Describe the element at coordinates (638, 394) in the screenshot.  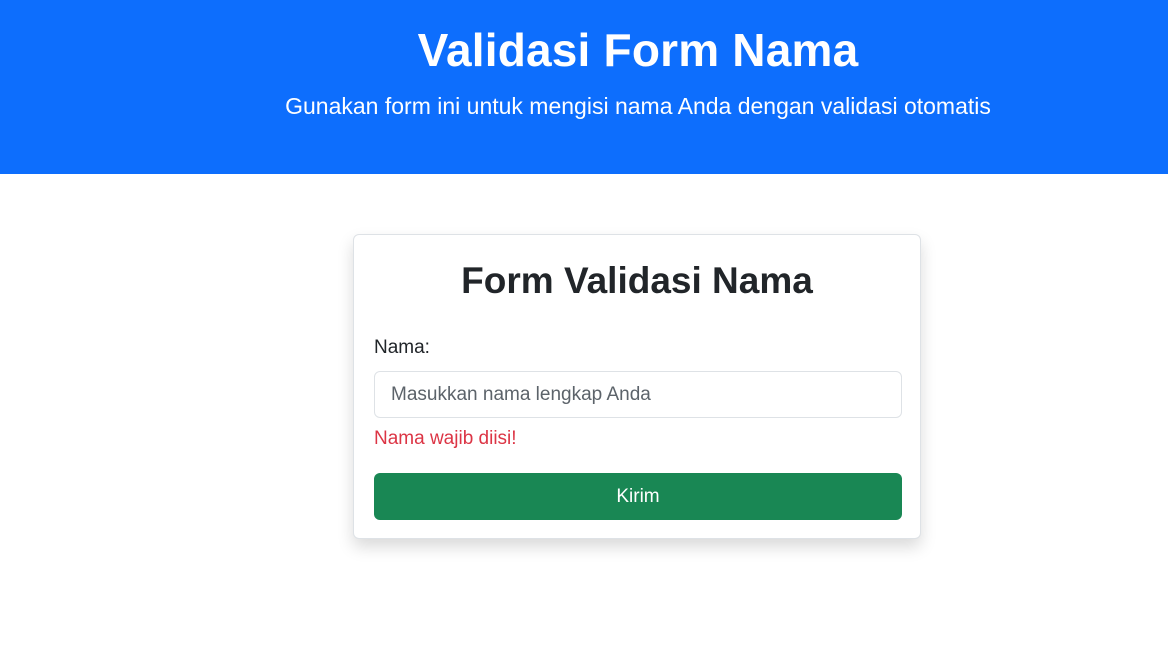
I see `name-input` at that location.